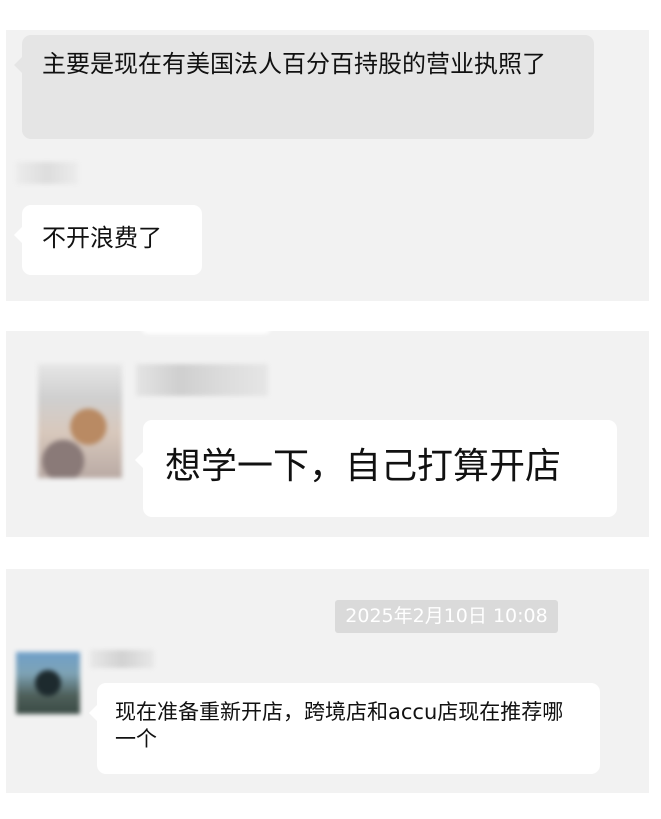 This screenshot has width=661, height=819. I want to click on blurred-fragment, so click(206, 327).